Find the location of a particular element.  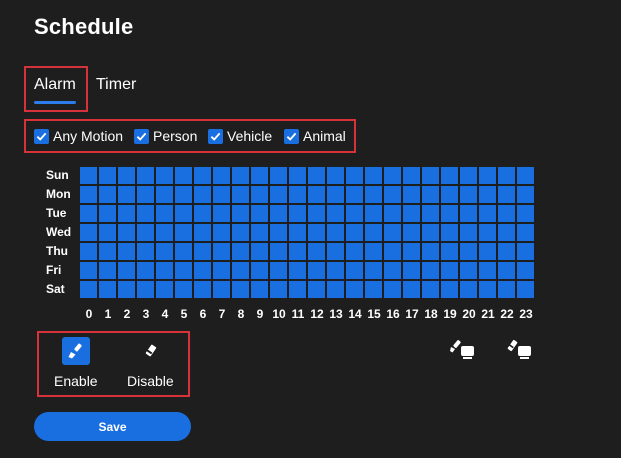

tab-timer: Timer is located at coordinates (116, 85).